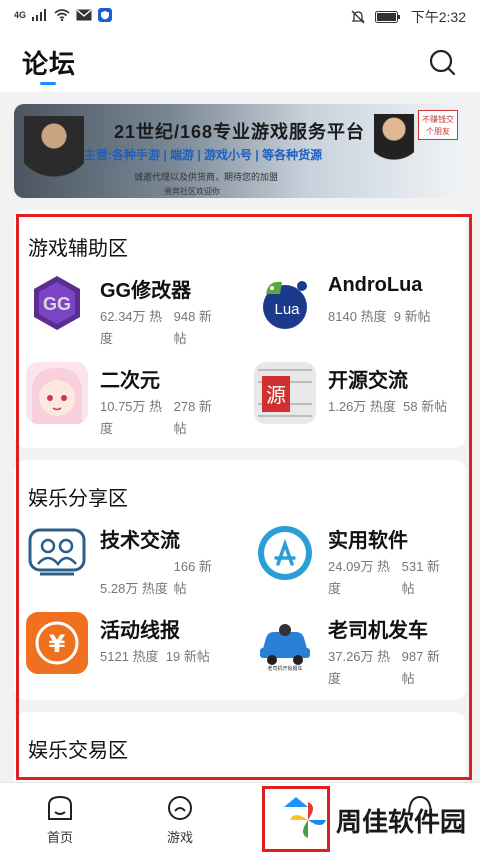 The image size is (480, 853). Describe the element at coordinates (59, 837) in the screenshot. I see `tab-label: 首页` at that location.